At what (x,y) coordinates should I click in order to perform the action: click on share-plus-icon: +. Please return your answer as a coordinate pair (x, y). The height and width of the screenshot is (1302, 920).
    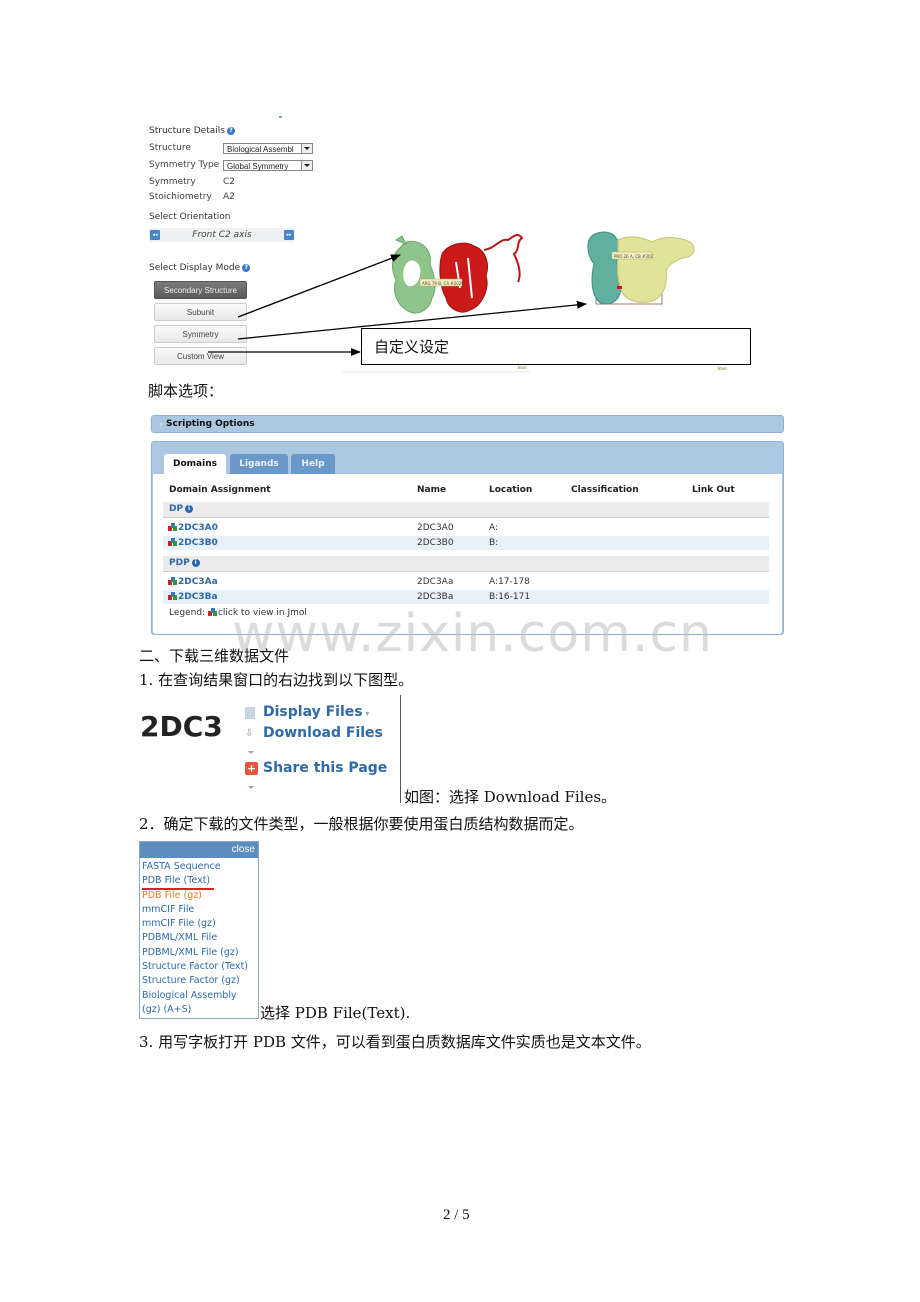
    Looking at the image, I should click on (251, 768).